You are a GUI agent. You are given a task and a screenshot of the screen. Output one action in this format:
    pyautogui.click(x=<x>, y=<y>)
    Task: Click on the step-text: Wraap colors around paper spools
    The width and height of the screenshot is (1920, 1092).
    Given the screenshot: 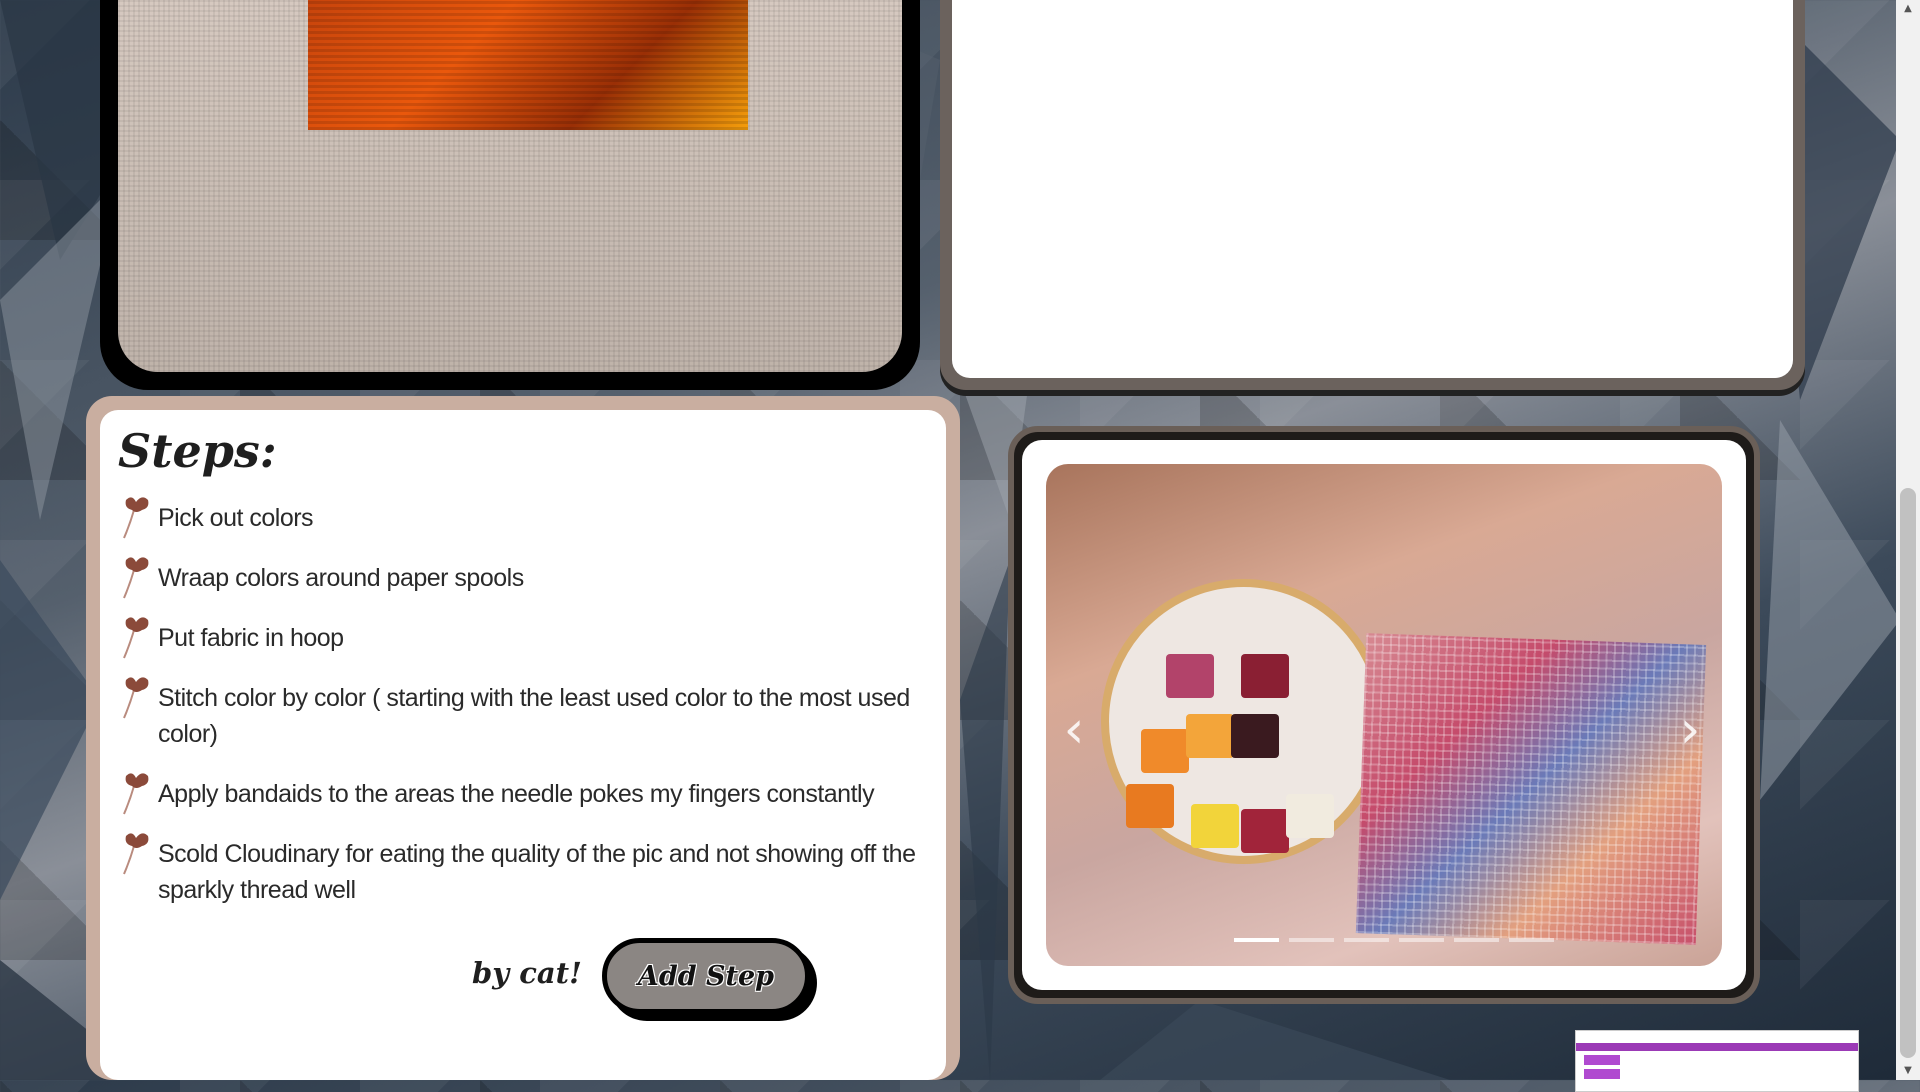 What is the action you would take?
    pyautogui.click(x=341, y=578)
    